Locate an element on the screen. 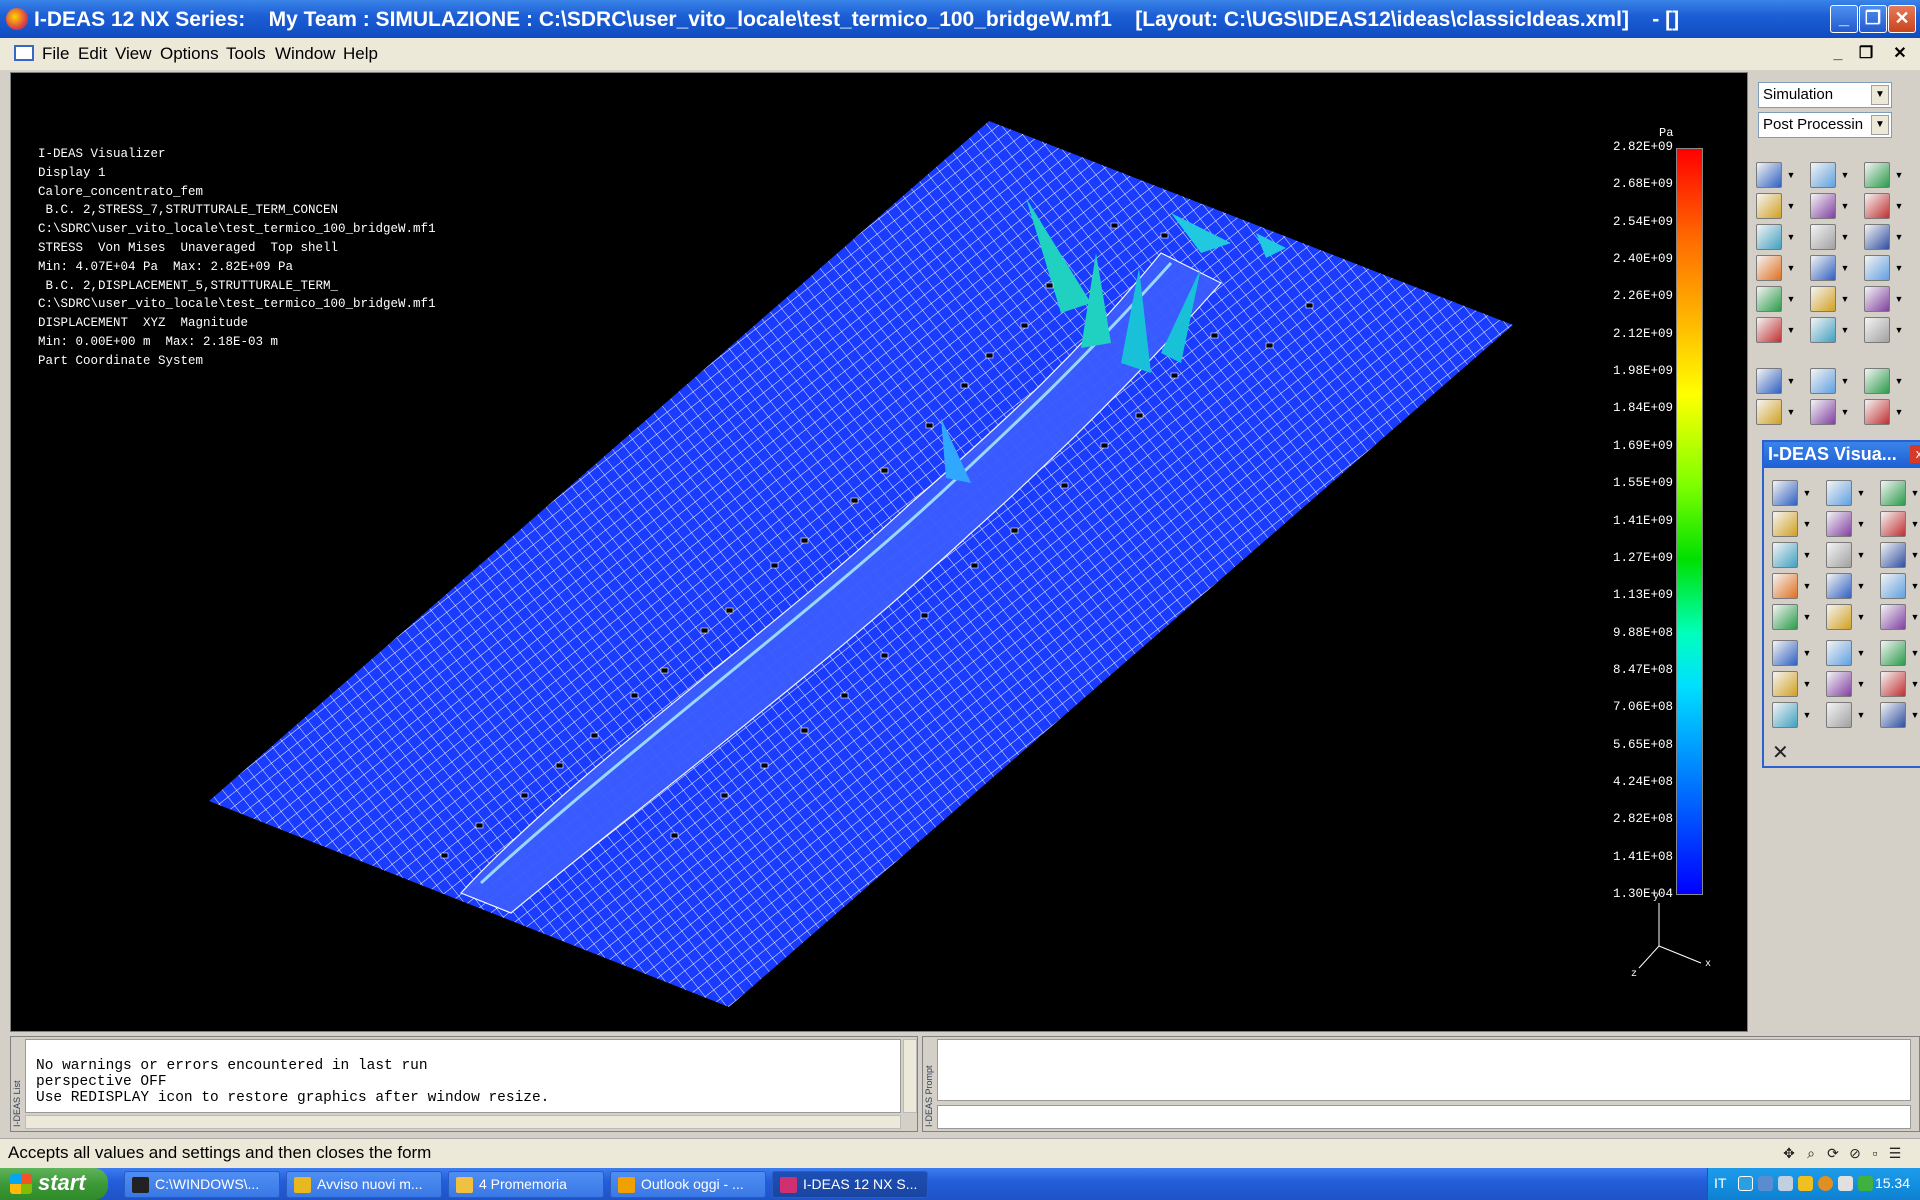 The width and height of the screenshot is (1920, 1200). list-vertical-scrollbar is located at coordinates (910, 1076).